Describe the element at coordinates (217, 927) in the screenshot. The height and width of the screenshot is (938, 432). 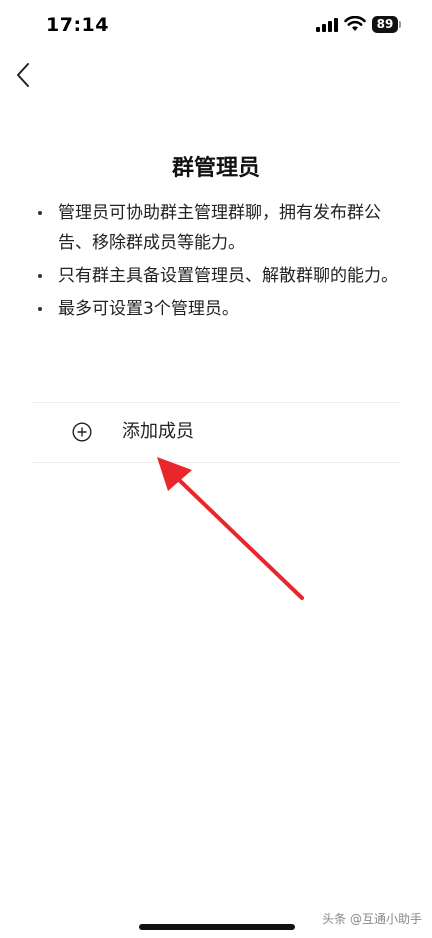
I see `home-indicator` at that location.